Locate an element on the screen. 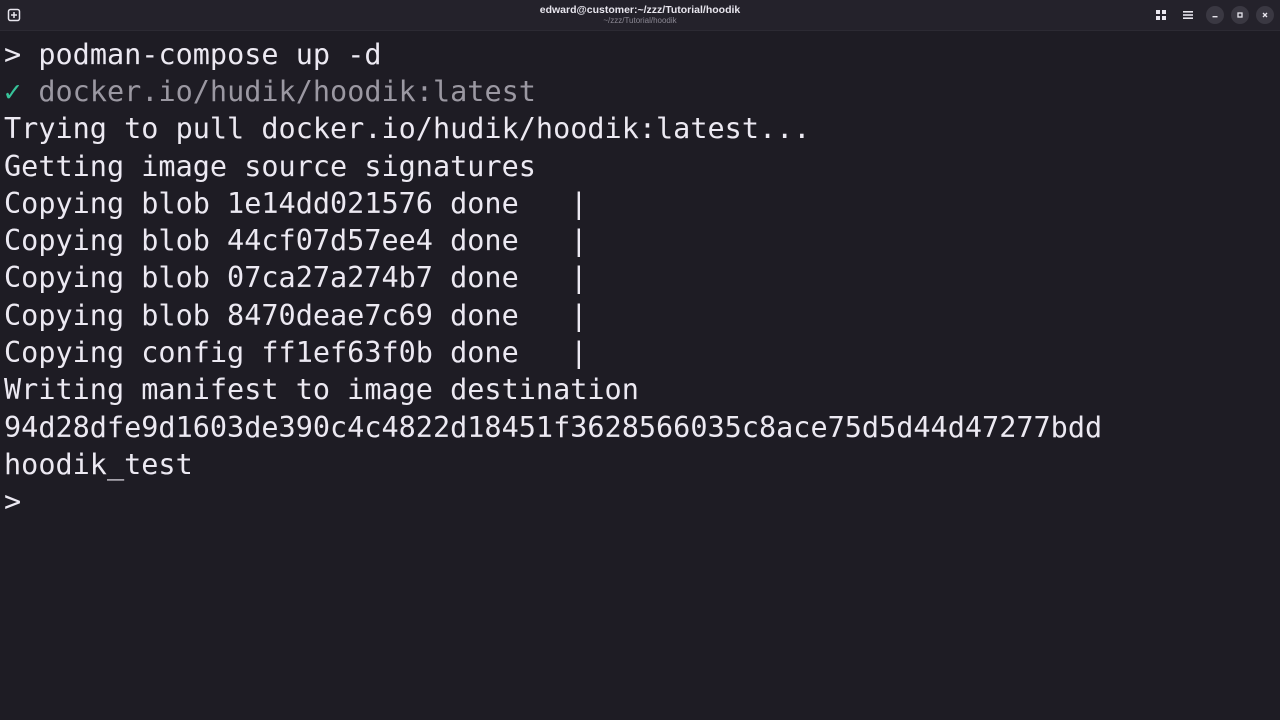  minimize-icon is located at coordinates (1215, 17).